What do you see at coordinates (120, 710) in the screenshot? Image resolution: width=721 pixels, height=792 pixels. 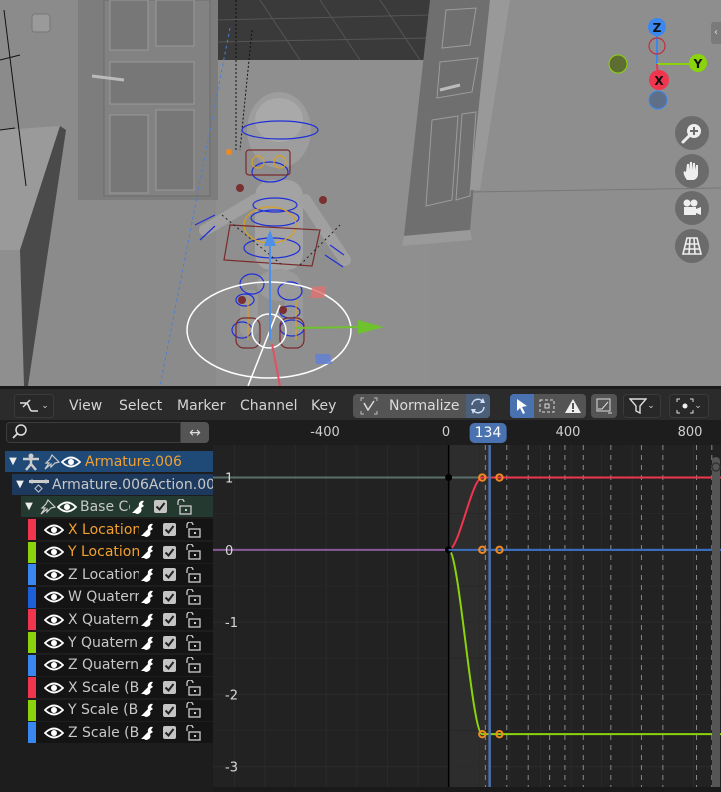 I see `fcurve-channel-row: Y Scale (Ba` at bounding box center [120, 710].